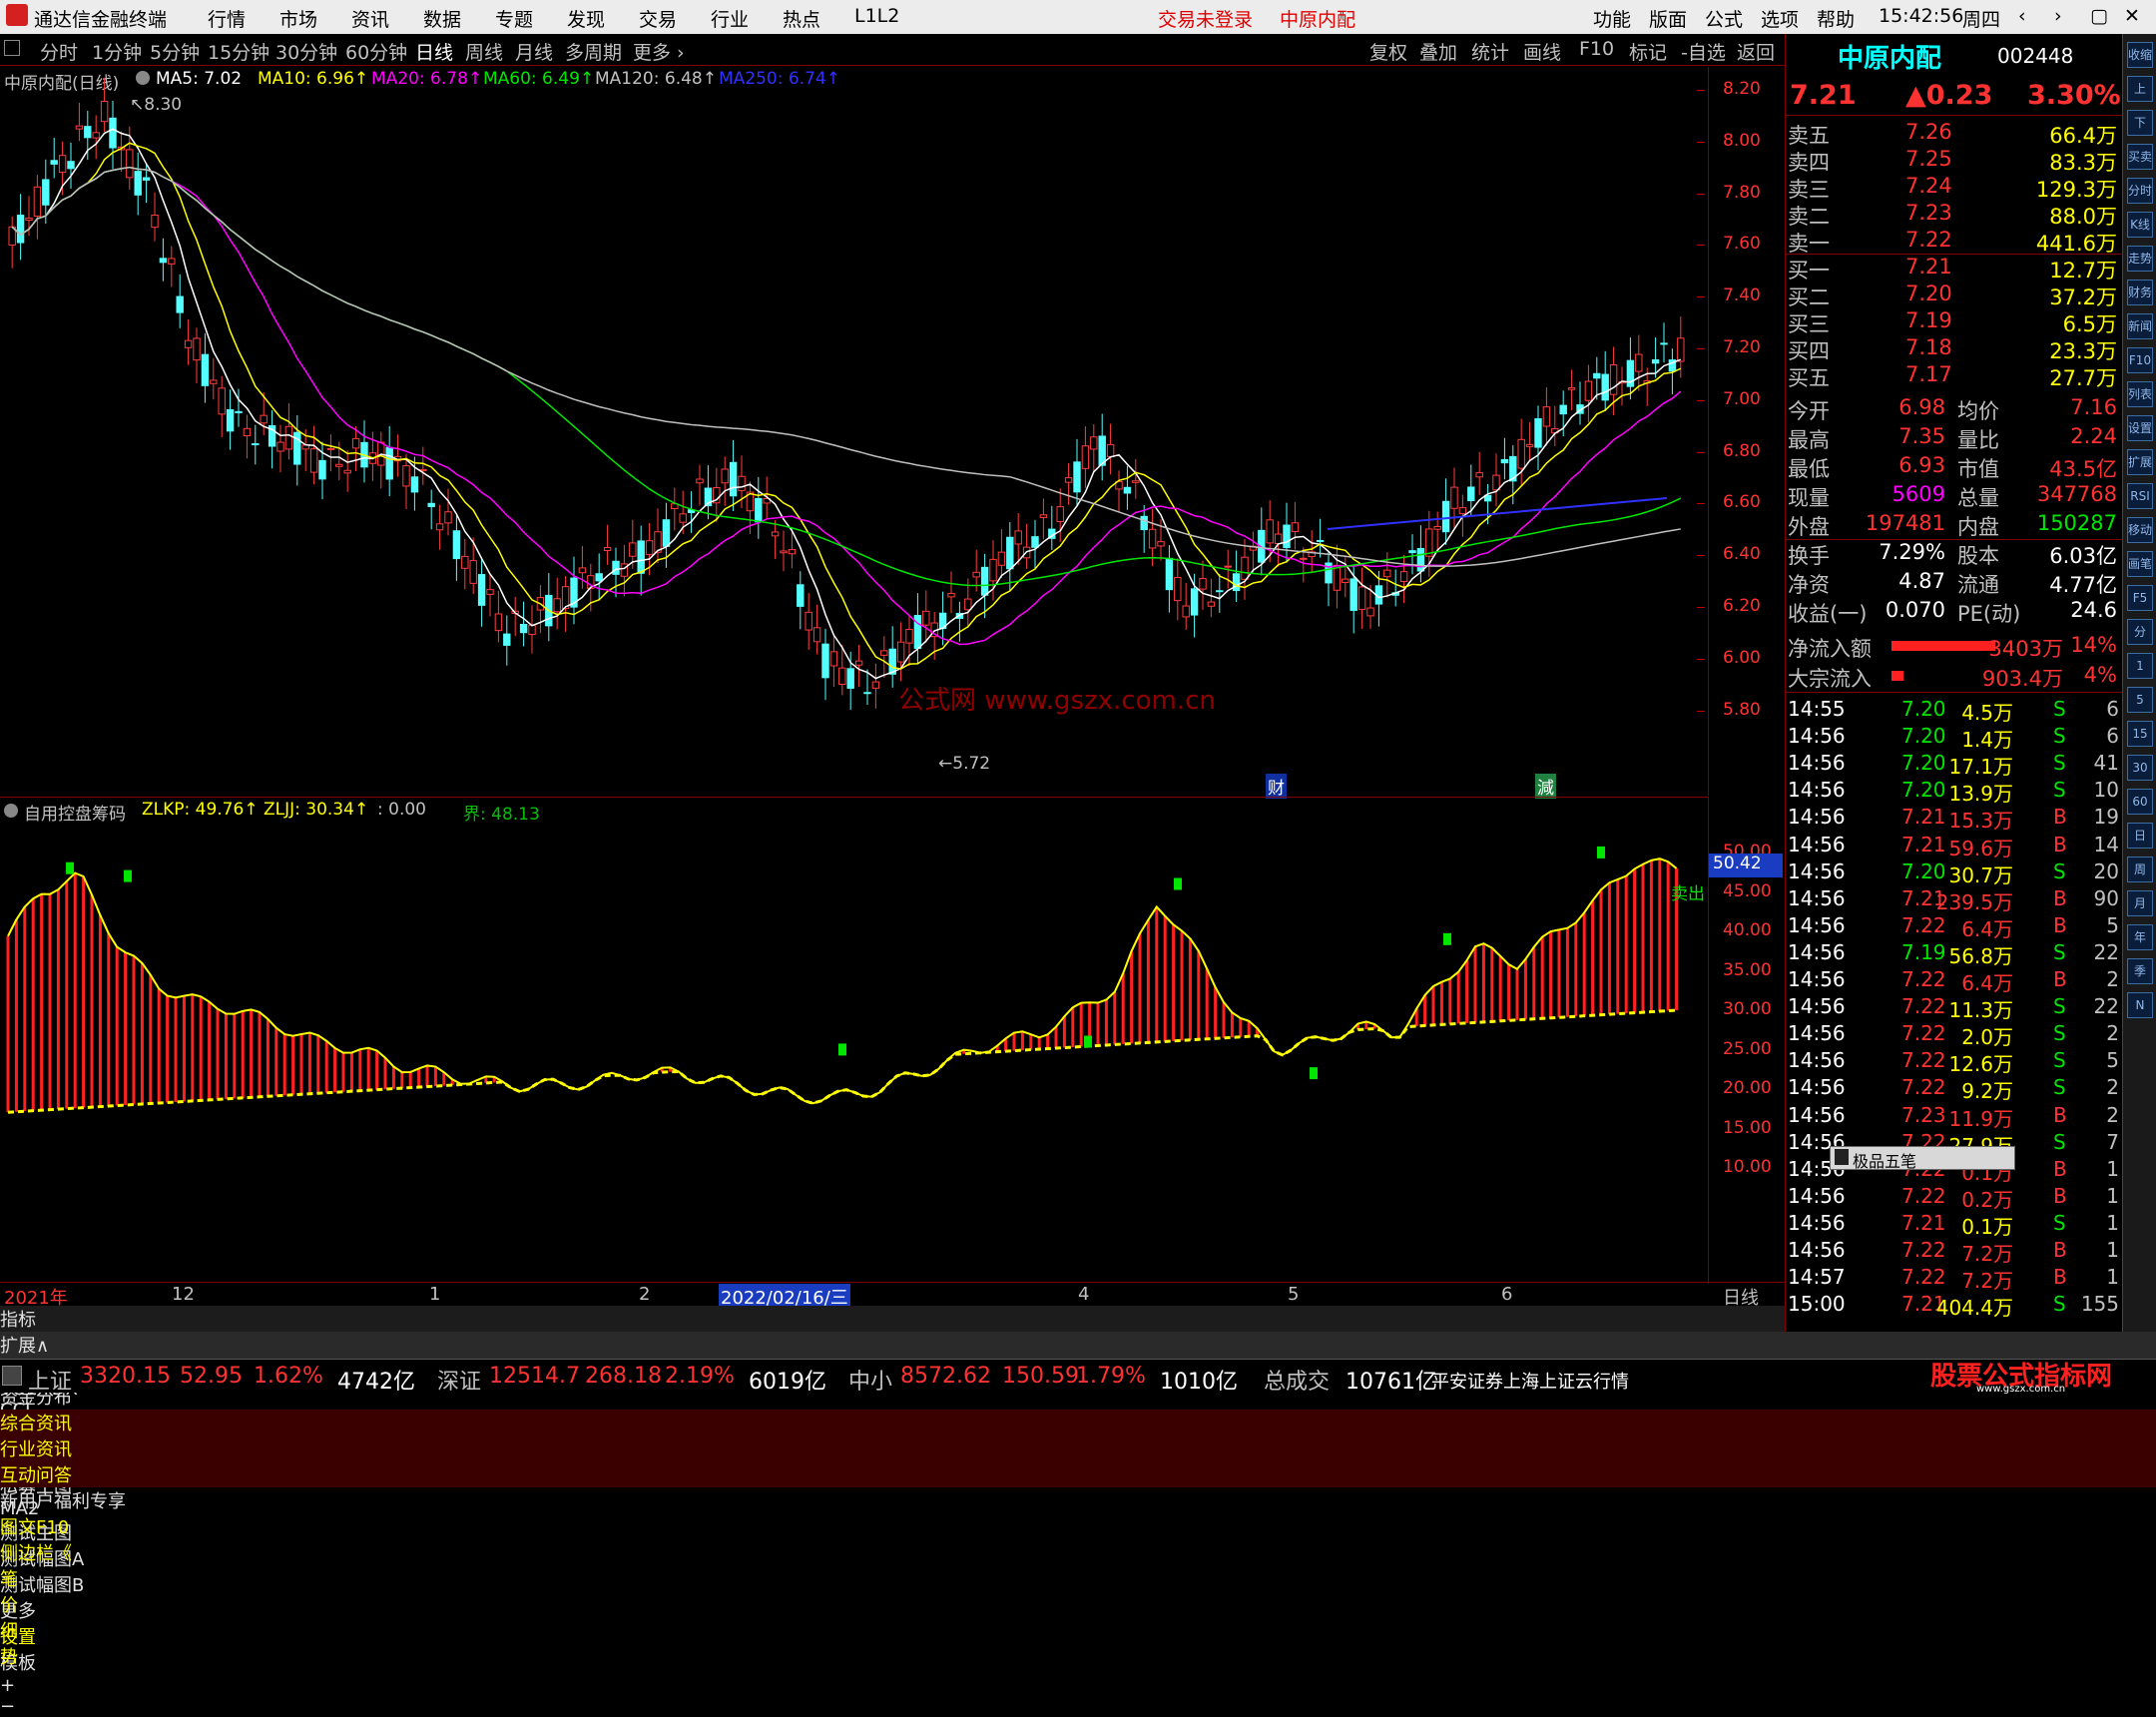  Describe the element at coordinates (876, 16) in the screenshot. I see `menu-l1l2: L1L2` at that location.